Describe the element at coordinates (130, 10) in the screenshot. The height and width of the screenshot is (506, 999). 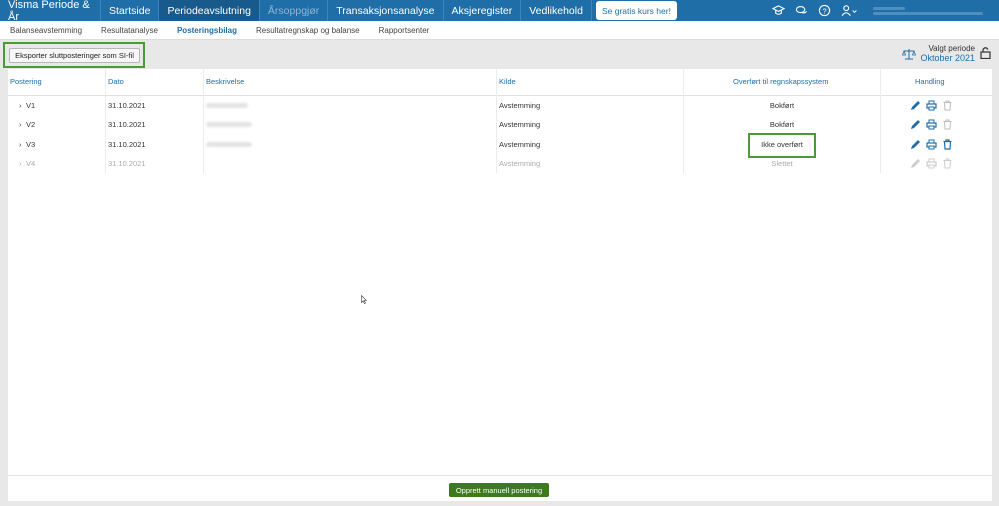
I see `nav-startside: Startside` at that location.